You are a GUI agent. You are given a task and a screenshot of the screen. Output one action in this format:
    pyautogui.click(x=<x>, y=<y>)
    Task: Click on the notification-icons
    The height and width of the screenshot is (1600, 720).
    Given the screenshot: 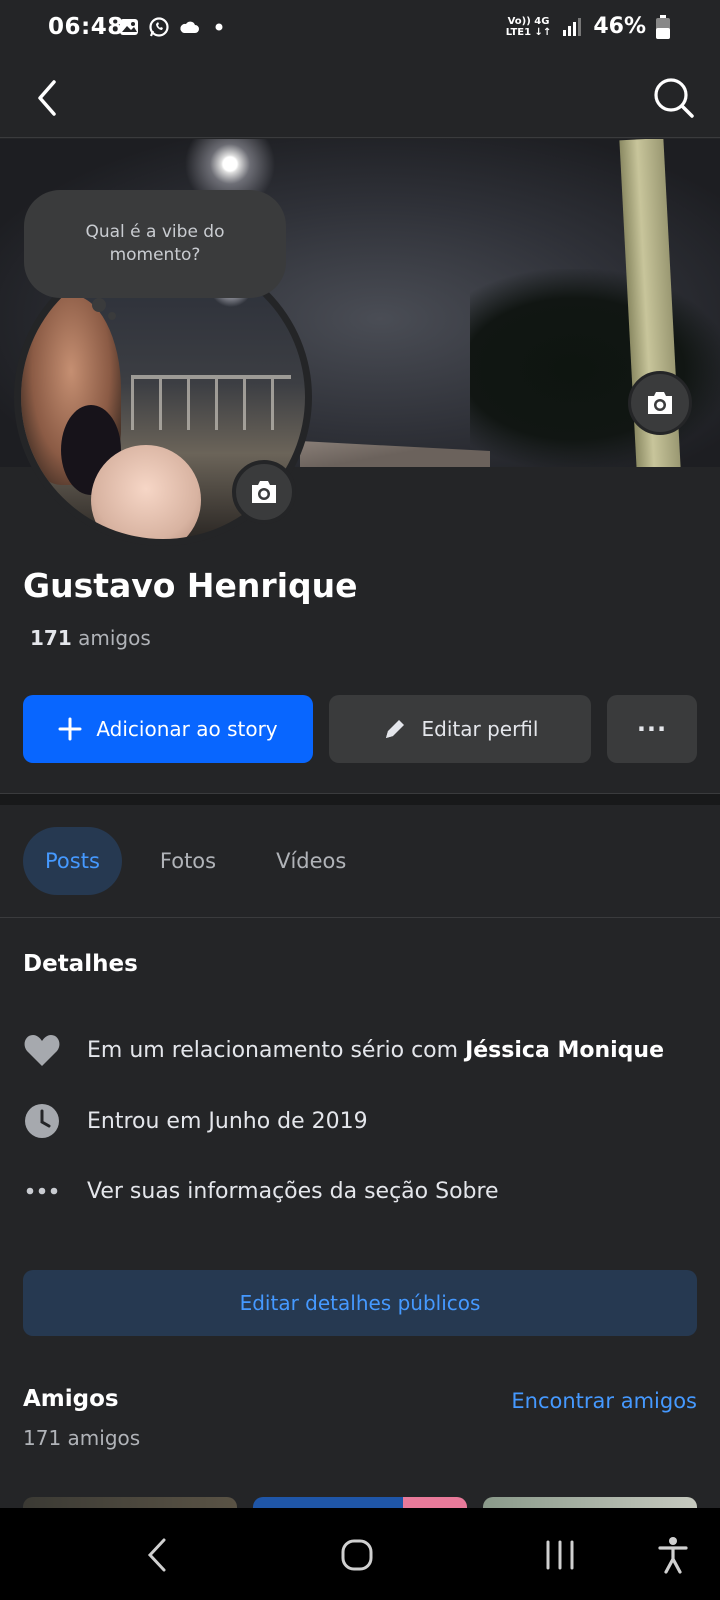 What is the action you would take?
    pyautogui.click(x=174, y=27)
    